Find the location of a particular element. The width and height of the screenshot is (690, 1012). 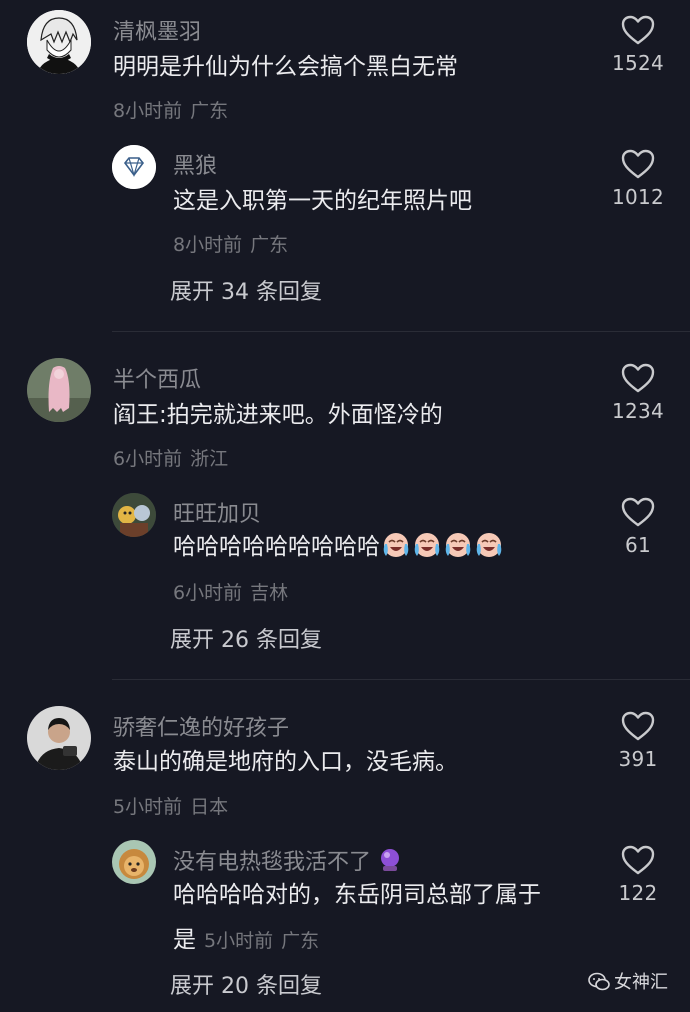

like-count: 122 is located at coordinates (638, 893).